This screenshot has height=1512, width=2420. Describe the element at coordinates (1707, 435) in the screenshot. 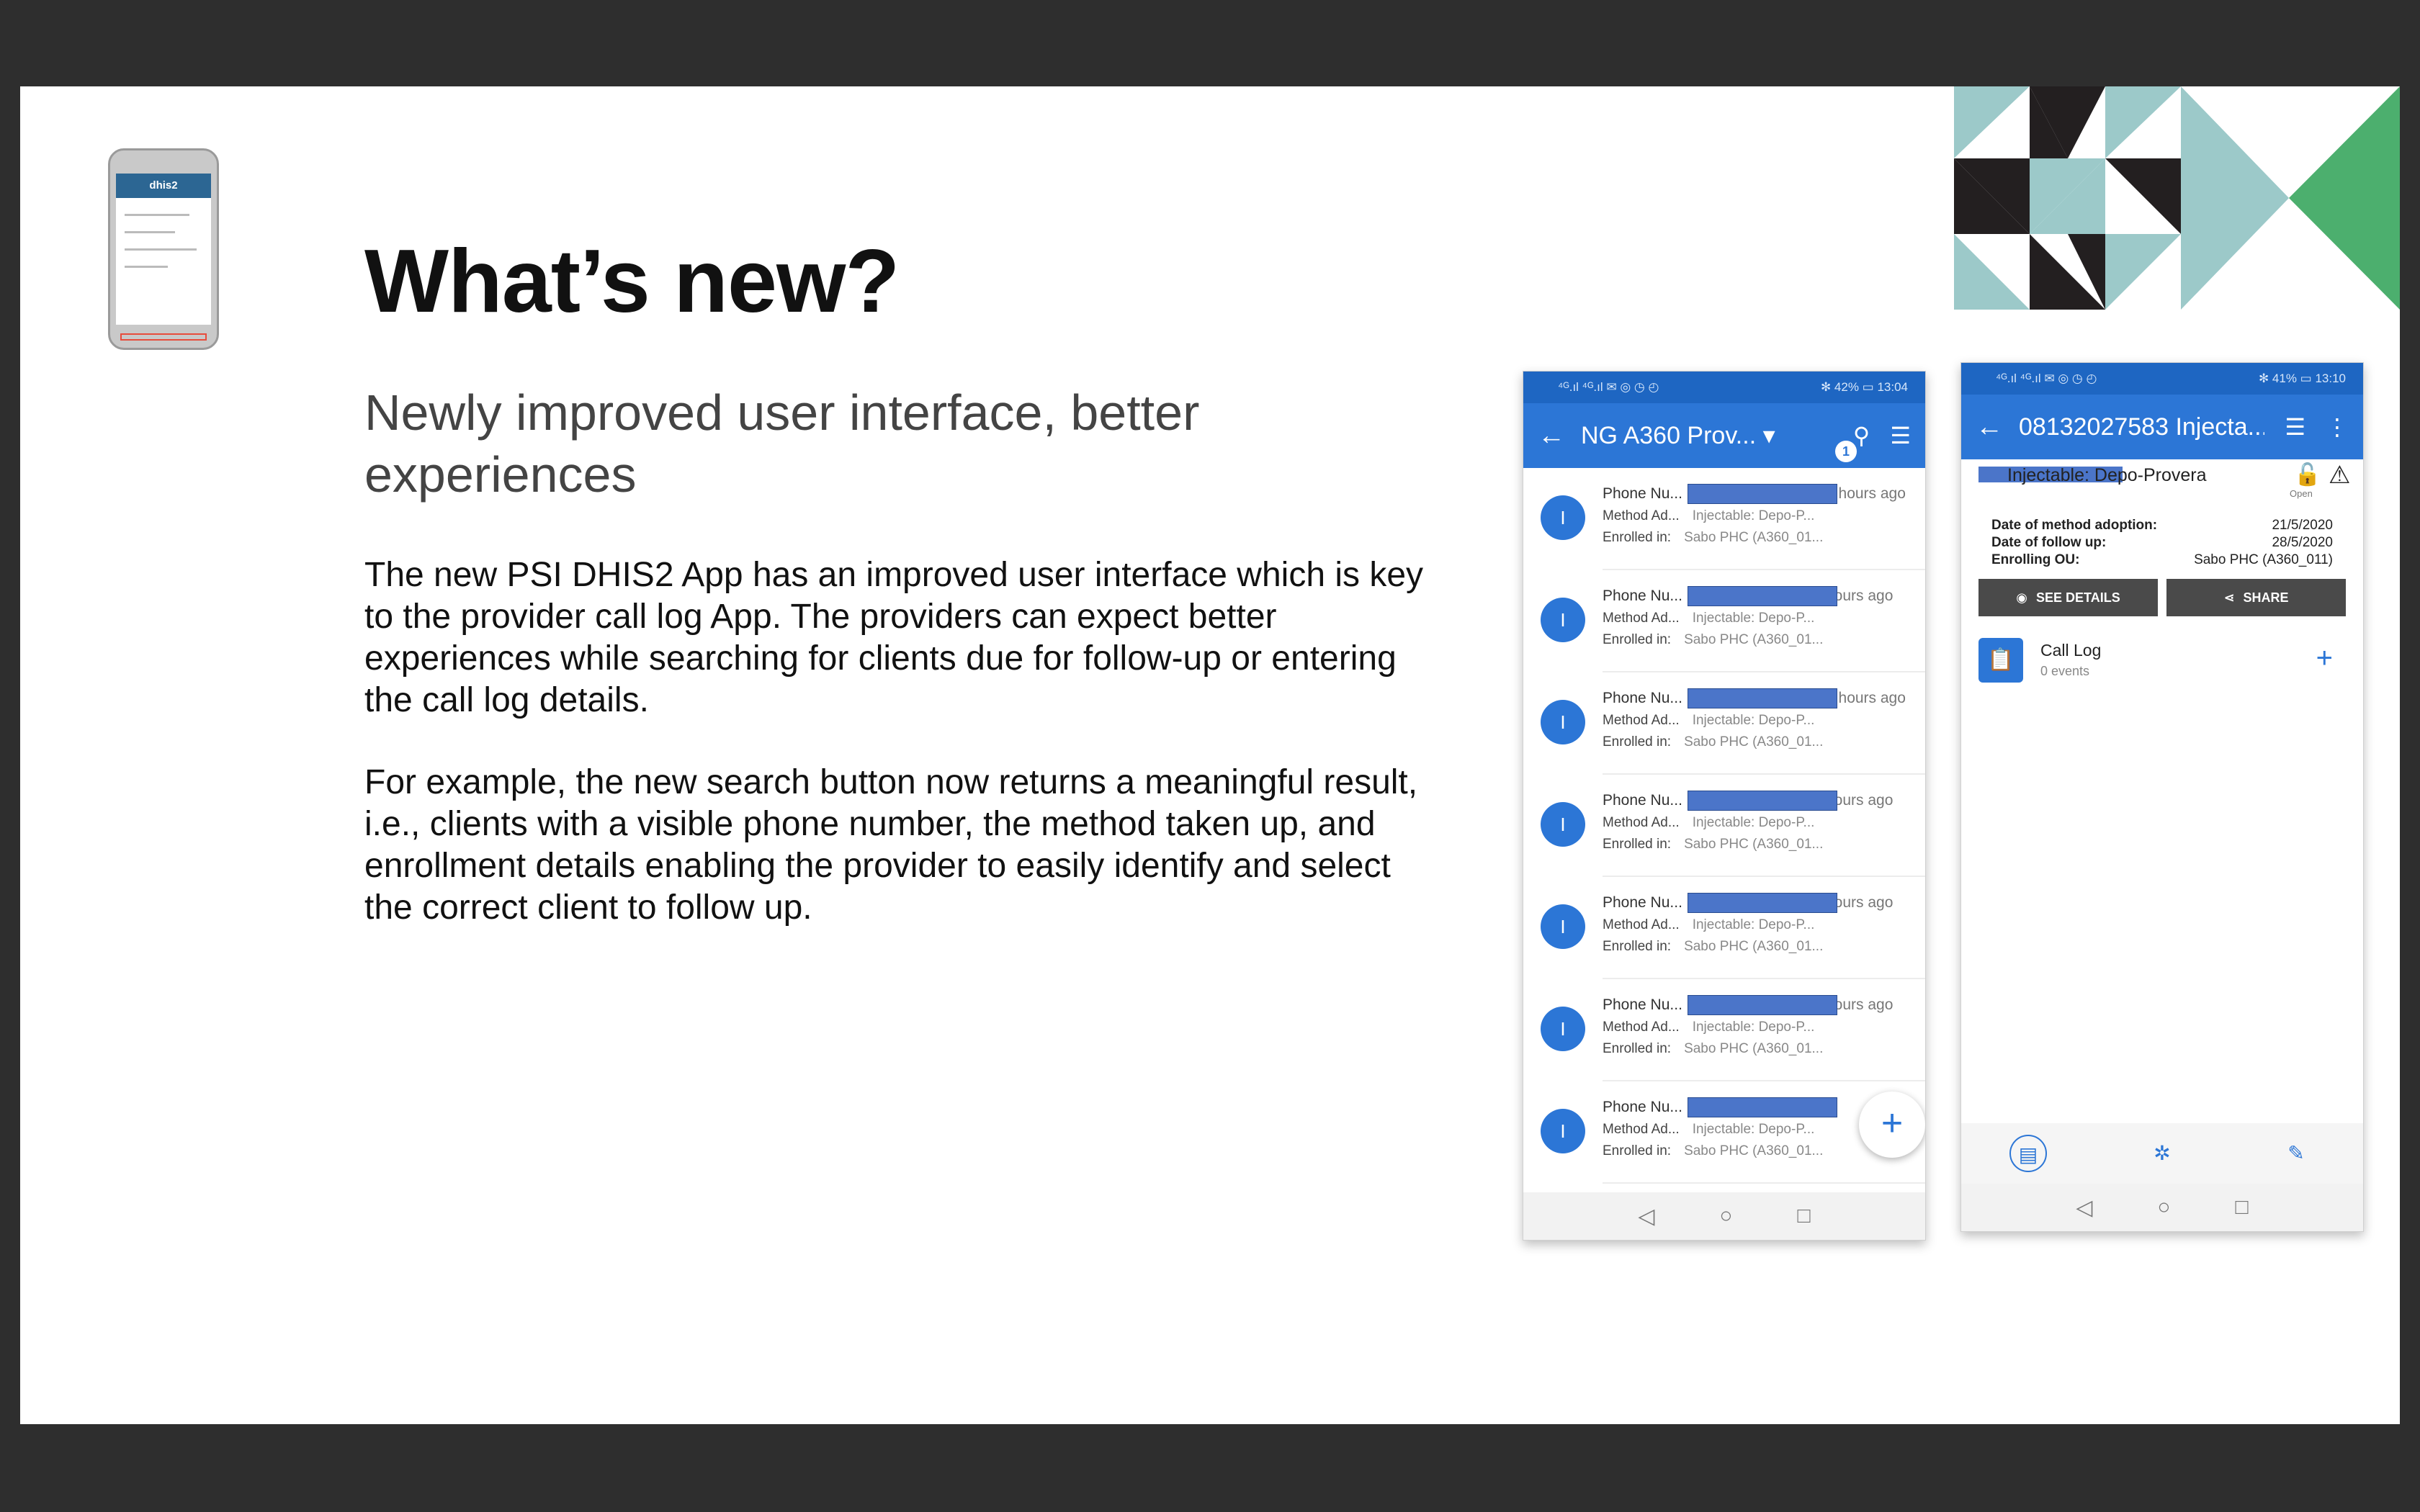

I see `program-title: NG A360 Prov... ▾` at that location.